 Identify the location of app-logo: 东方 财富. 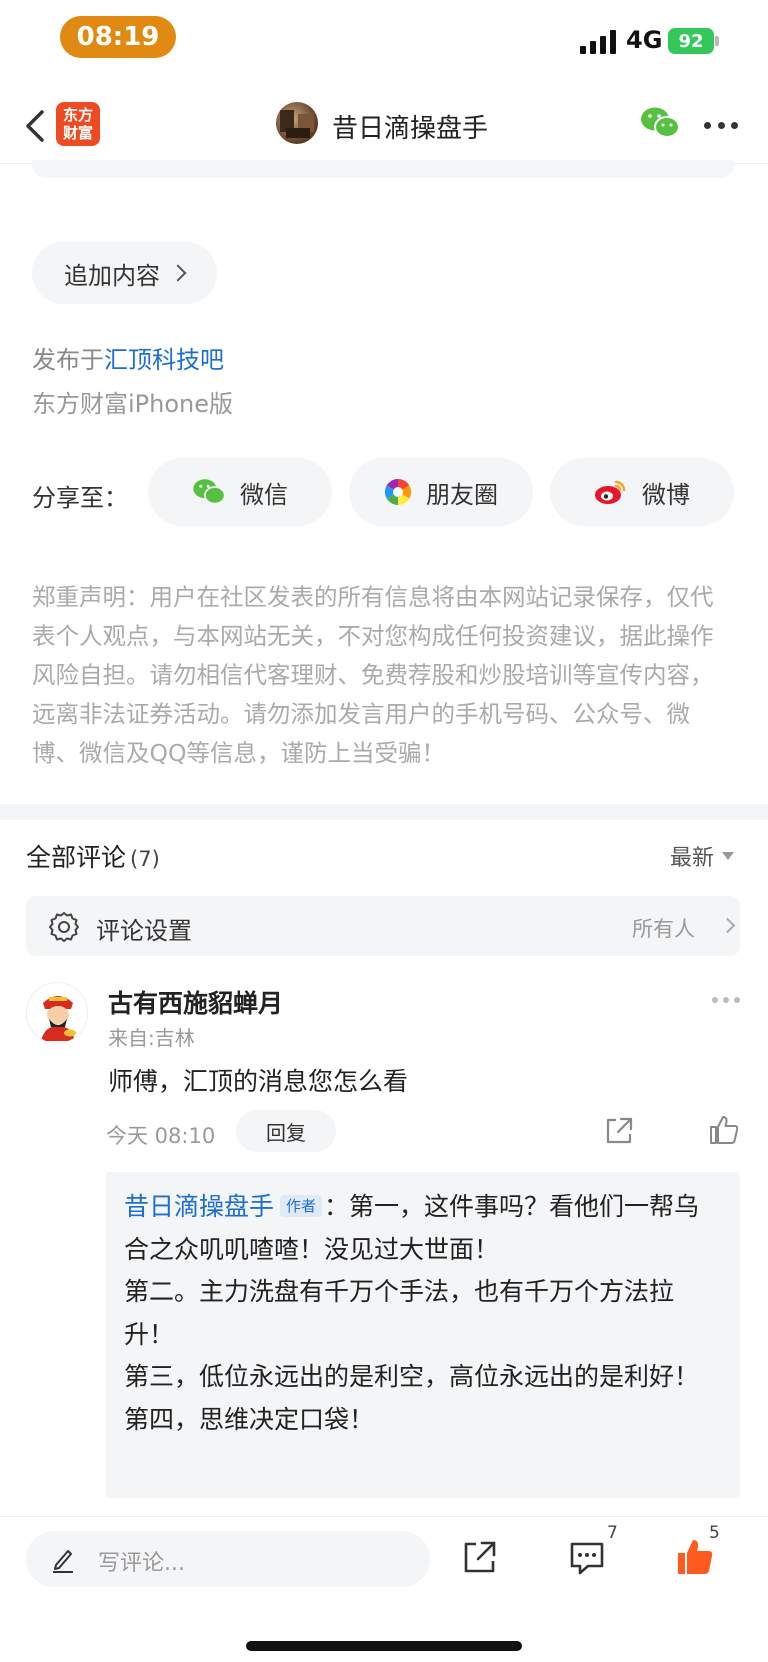
(78, 124).